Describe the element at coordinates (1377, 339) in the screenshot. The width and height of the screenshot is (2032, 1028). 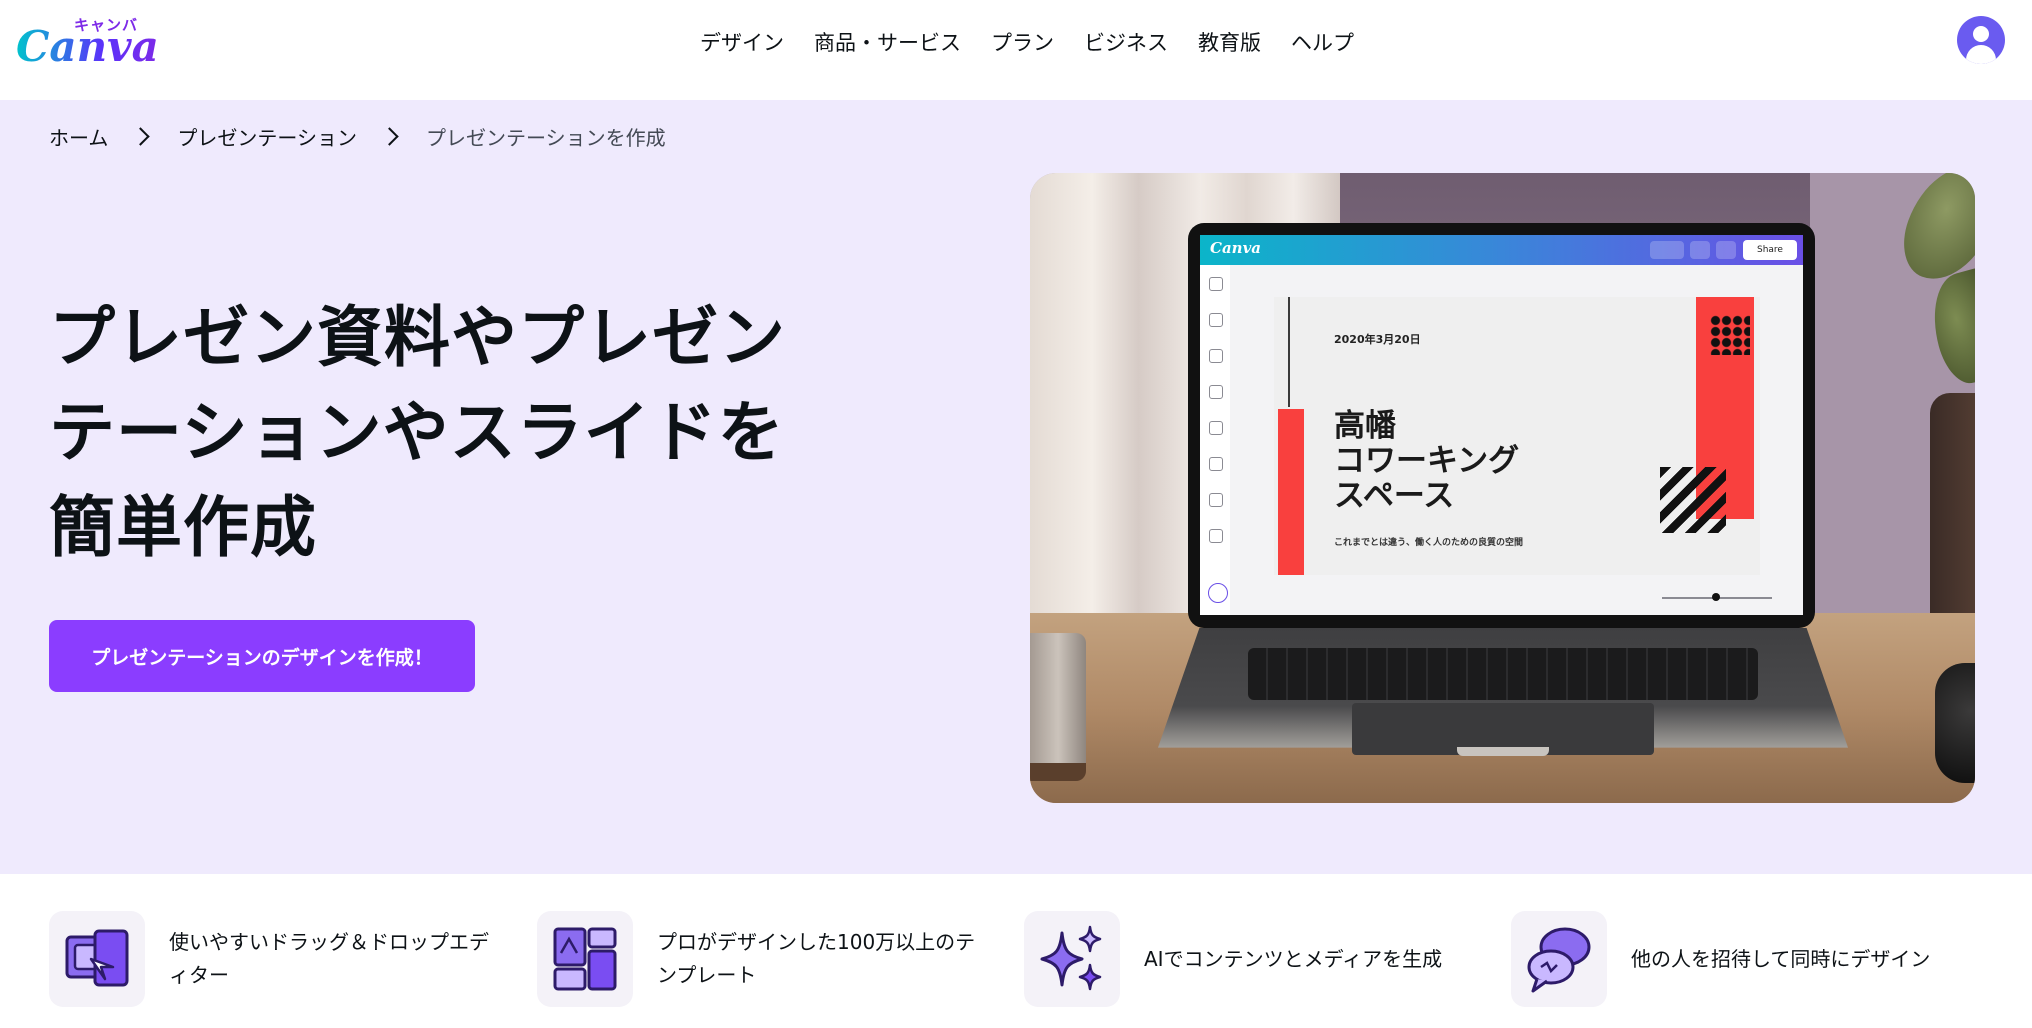
I see `slide-date: 2020年3月20日` at that location.